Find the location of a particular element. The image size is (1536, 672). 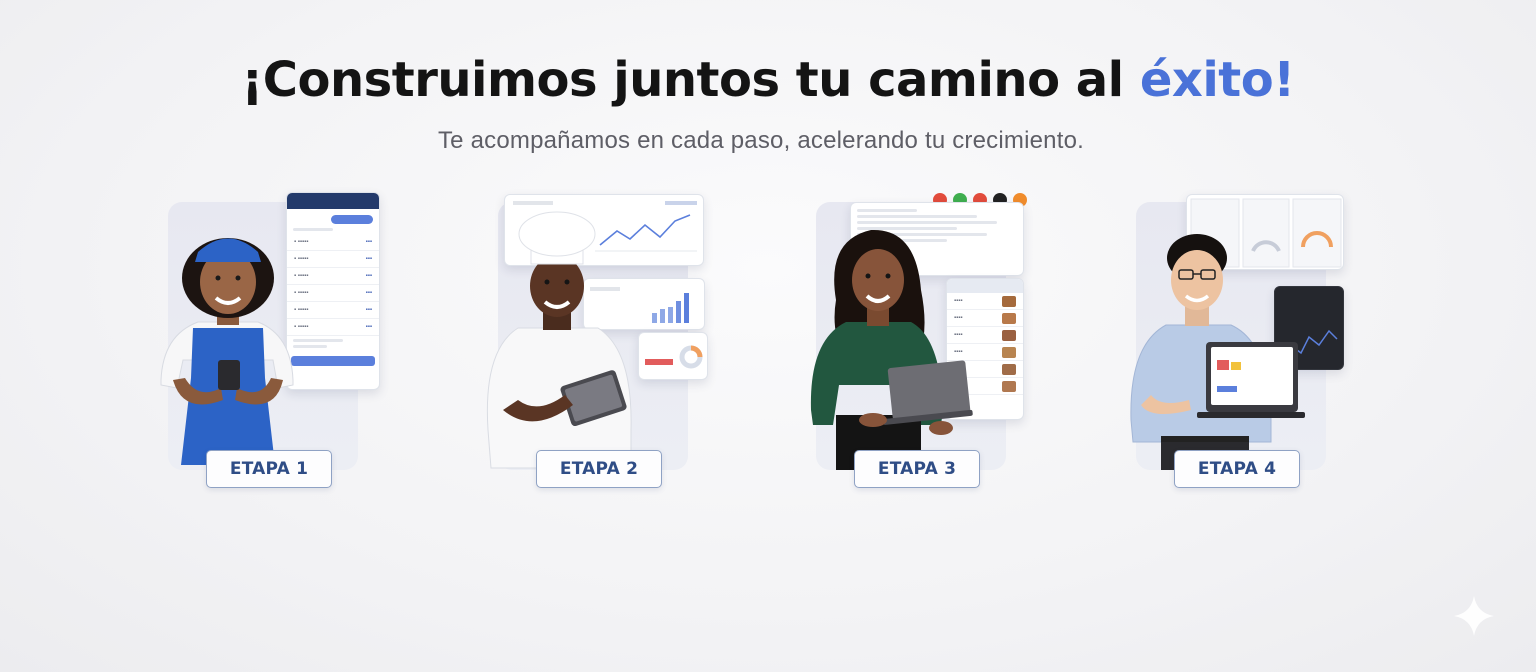

stage-card-2: ETAPA 2 is located at coordinates (607, 340).